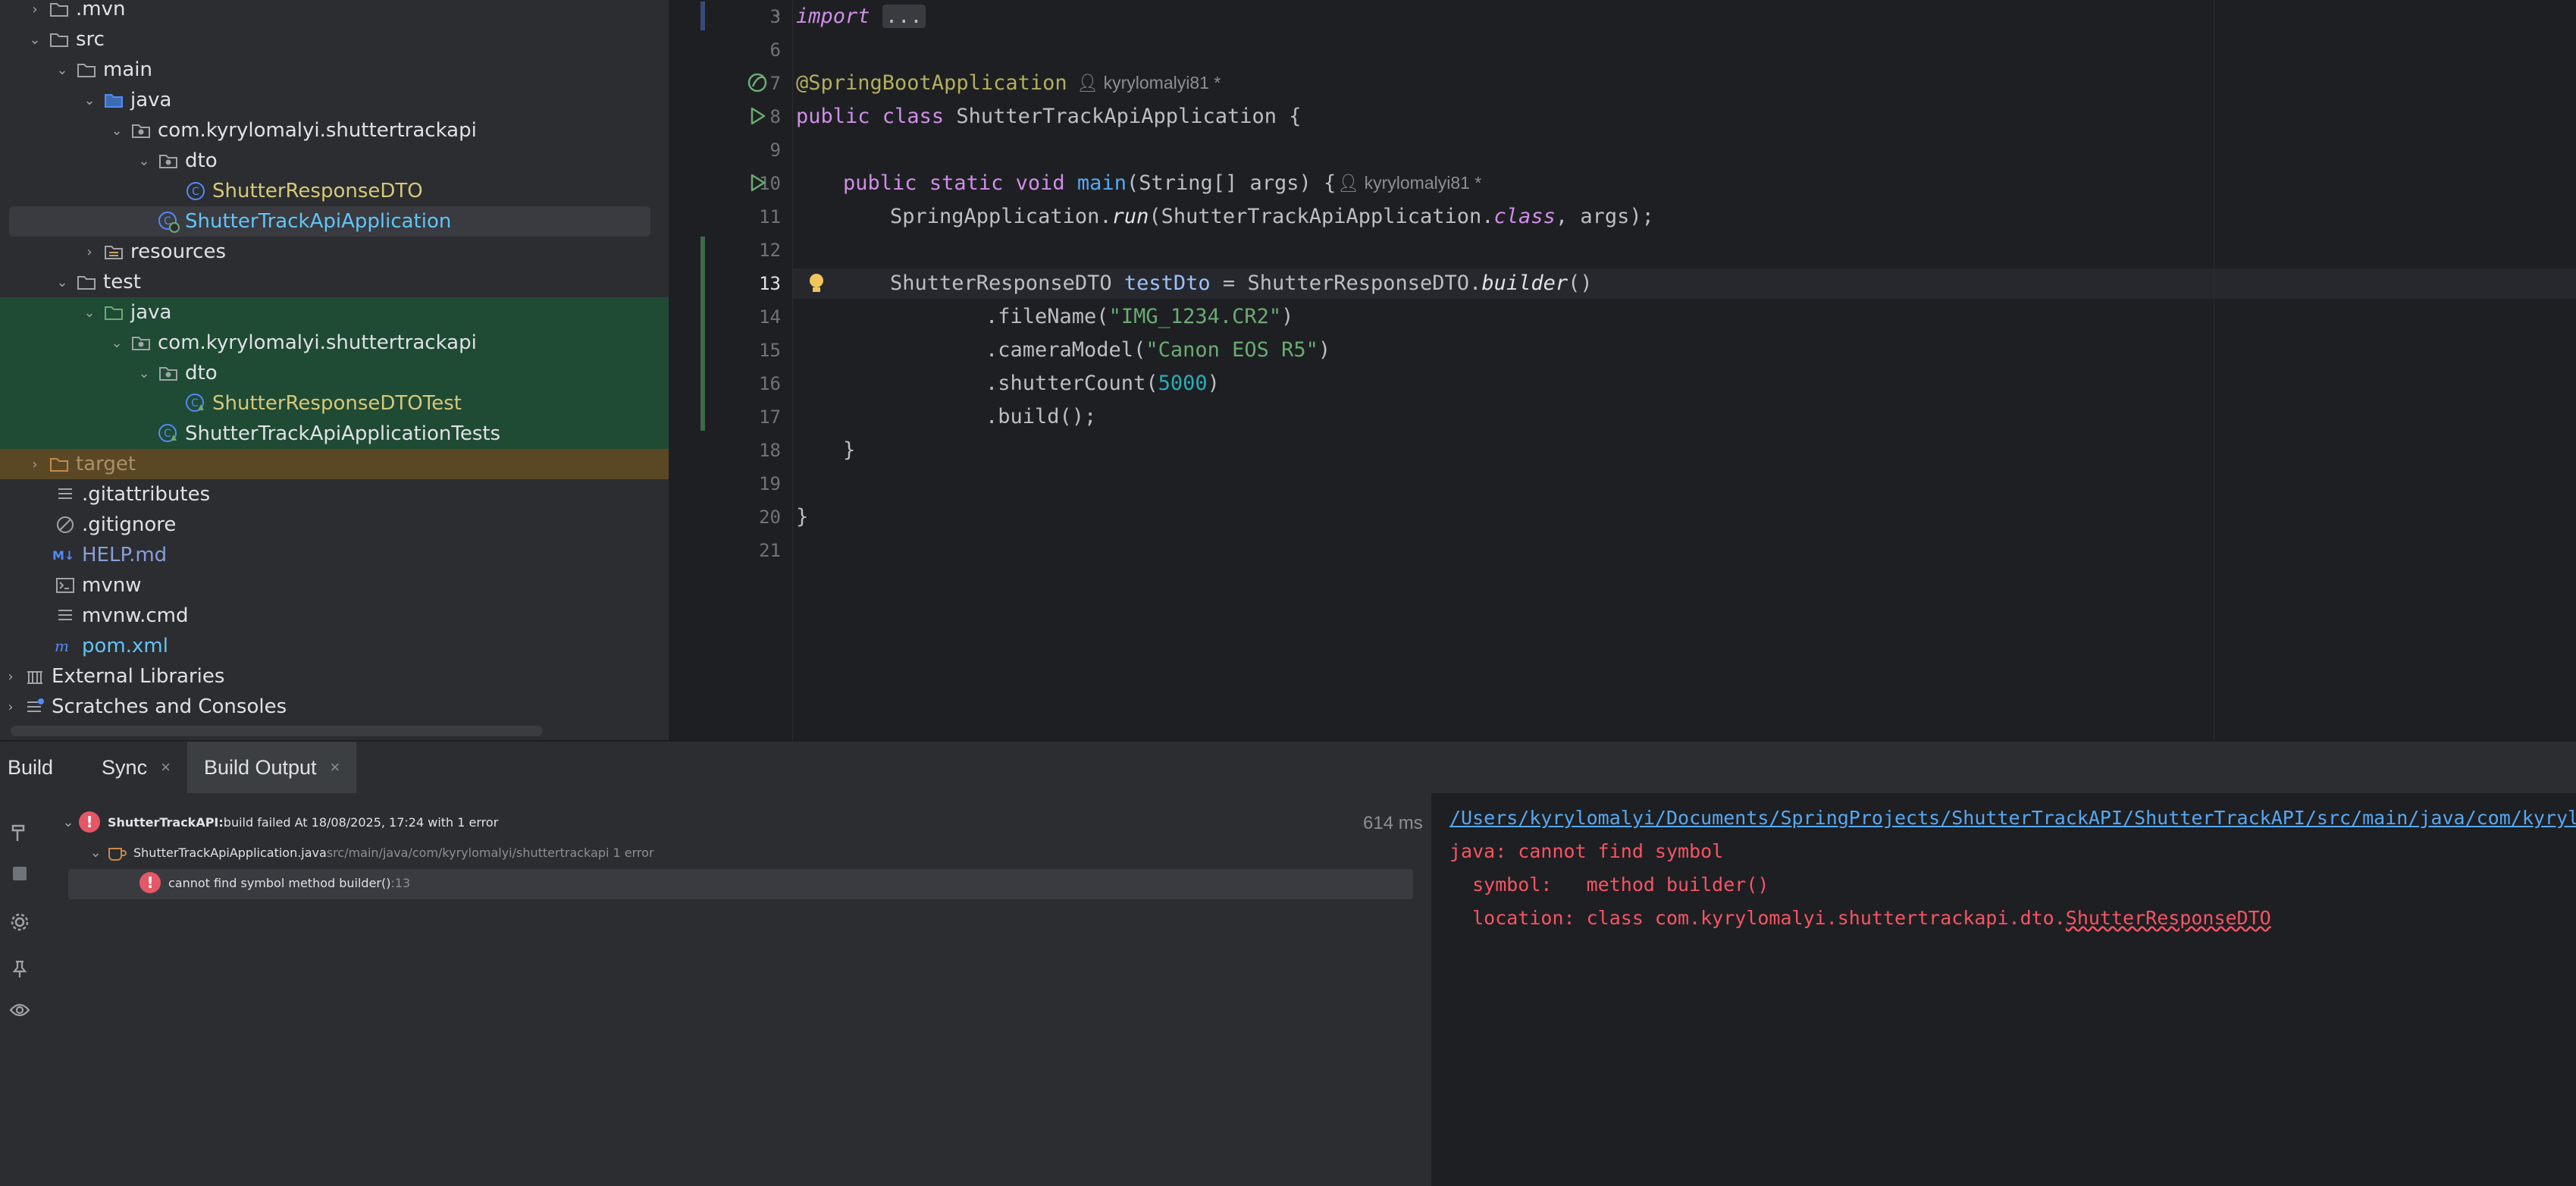 Image resolution: width=2576 pixels, height=1186 pixels. I want to click on tree-item-mvn: › .mvn, so click(334, 12).